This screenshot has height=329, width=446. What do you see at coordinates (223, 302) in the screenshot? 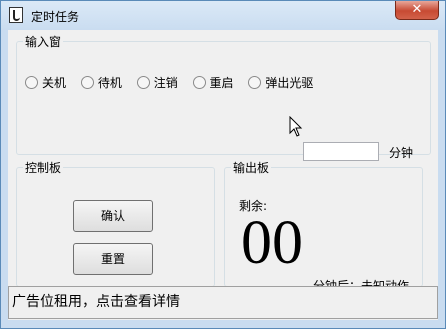
I see `ad-banner: 广告位租用，点击查看详情` at bounding box center [223, 302].